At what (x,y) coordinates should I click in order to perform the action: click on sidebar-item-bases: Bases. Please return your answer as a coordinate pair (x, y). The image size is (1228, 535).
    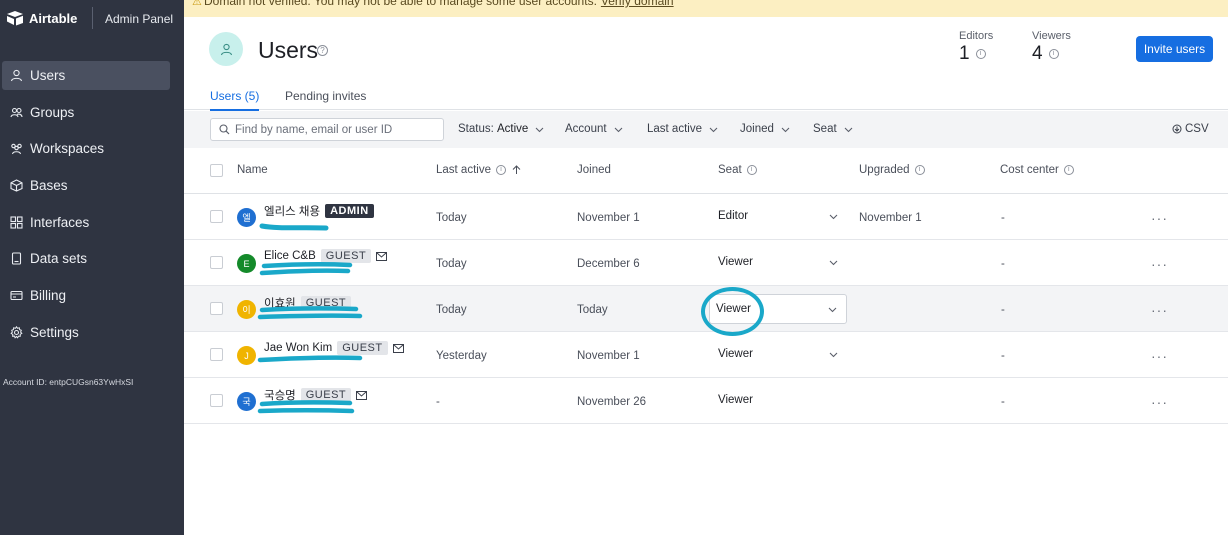
    Looking at the image, I should click on (86, 185).